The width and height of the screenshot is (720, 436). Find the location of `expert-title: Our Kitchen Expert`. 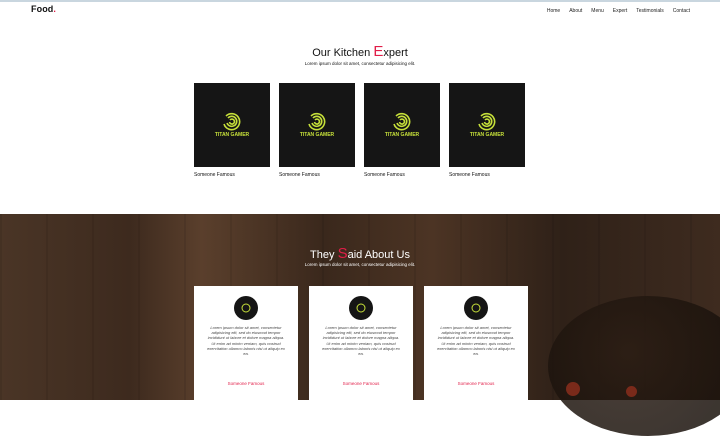

expert-title: Our Kitchen Expert is located at coordinates (360, 51).